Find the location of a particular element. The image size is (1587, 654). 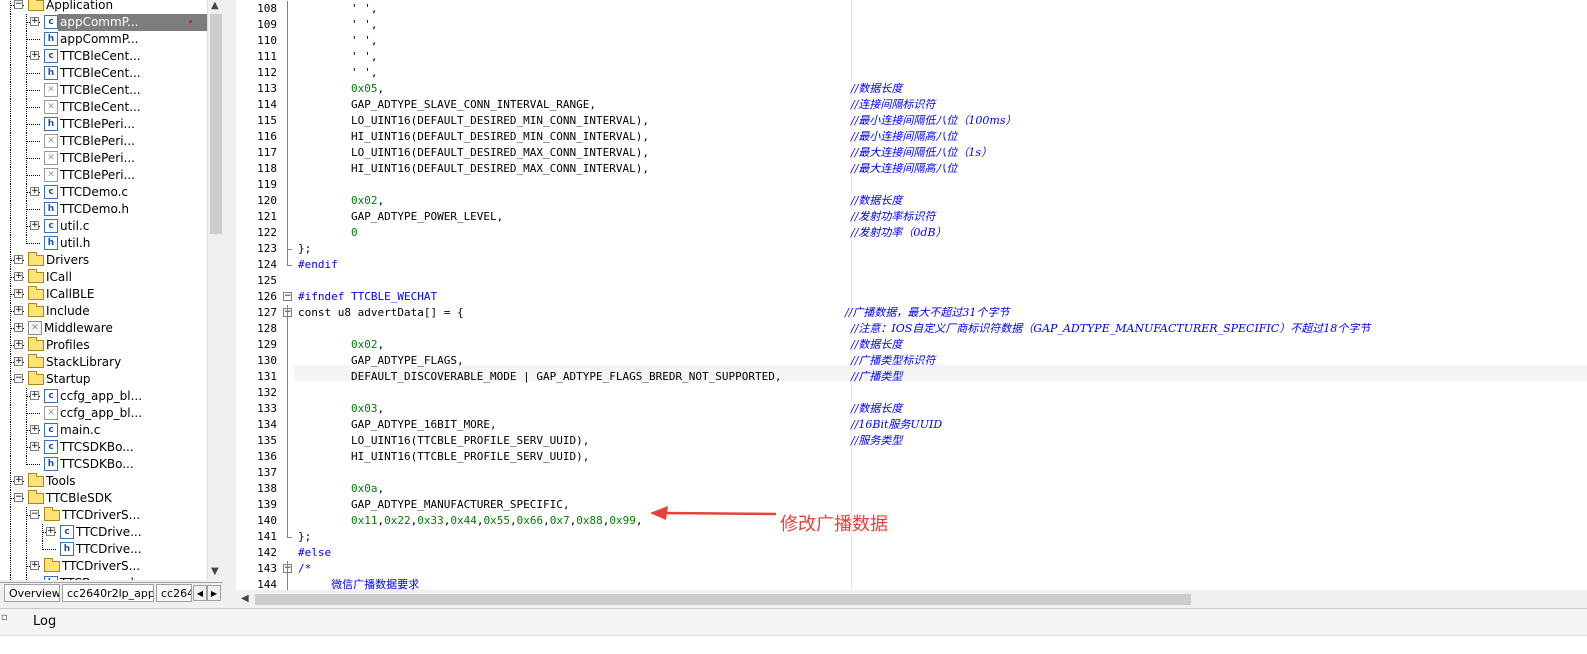

tree-item: − Startup is located at coordinates (103, 379).